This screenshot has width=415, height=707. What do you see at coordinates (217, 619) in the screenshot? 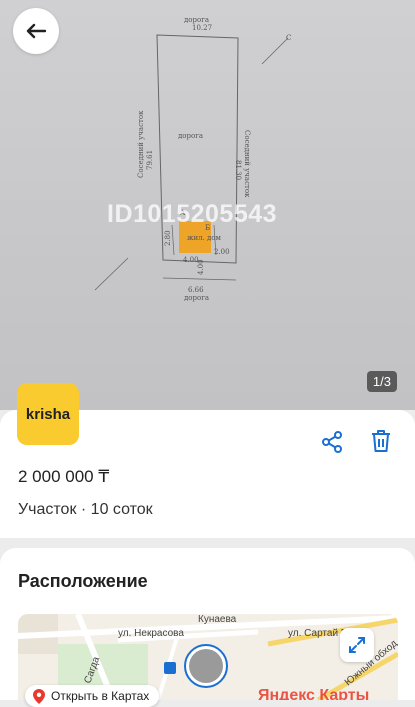
I see `map-street-kunaeva: Кунаева` at bounding box center [217, 619].